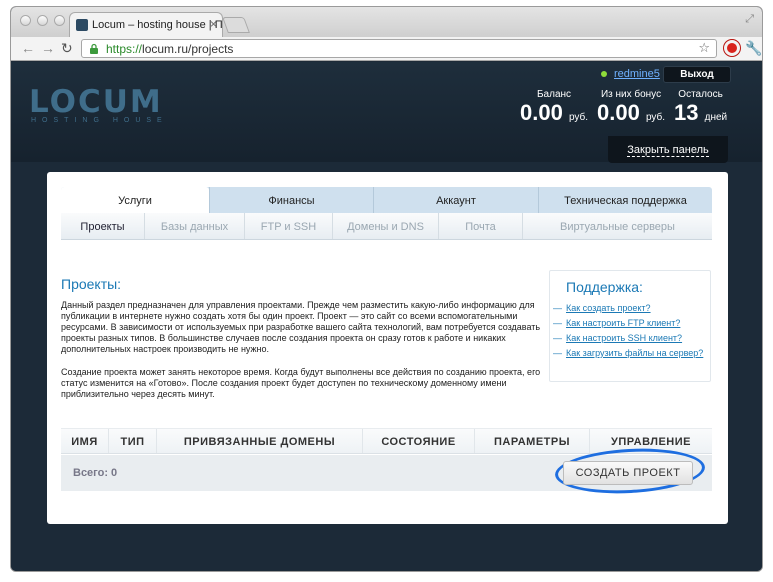  What do you see at coordinates (95, 473) in the screenshot?
I see `projects-total: Всего: 0` at bounding box center [95, 473].